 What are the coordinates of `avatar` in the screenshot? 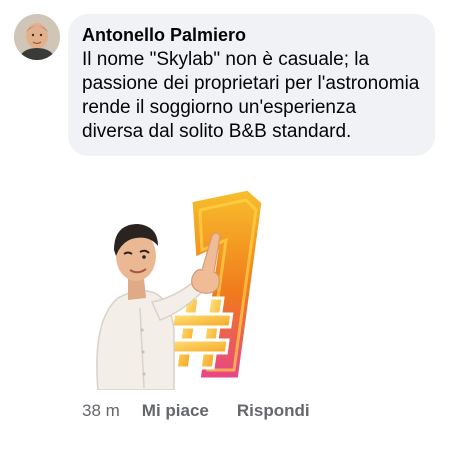 It's located at (37, 37).